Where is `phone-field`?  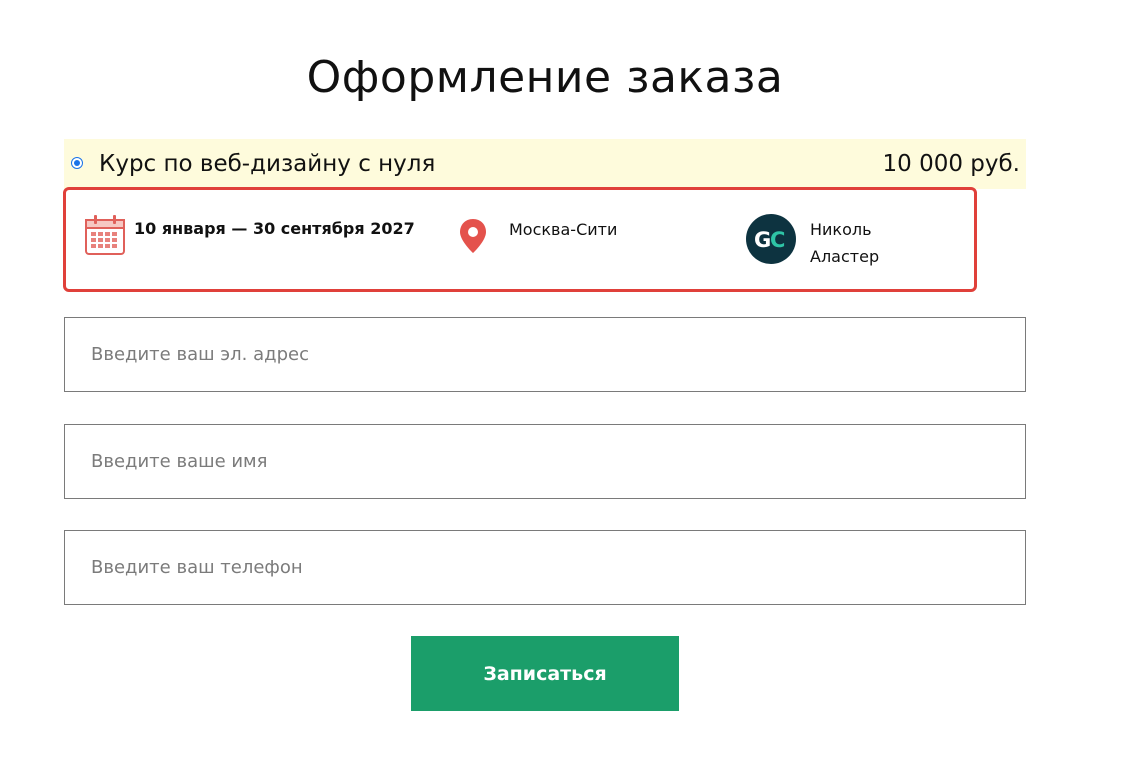
phone-field is located at coordinates (545, 567).